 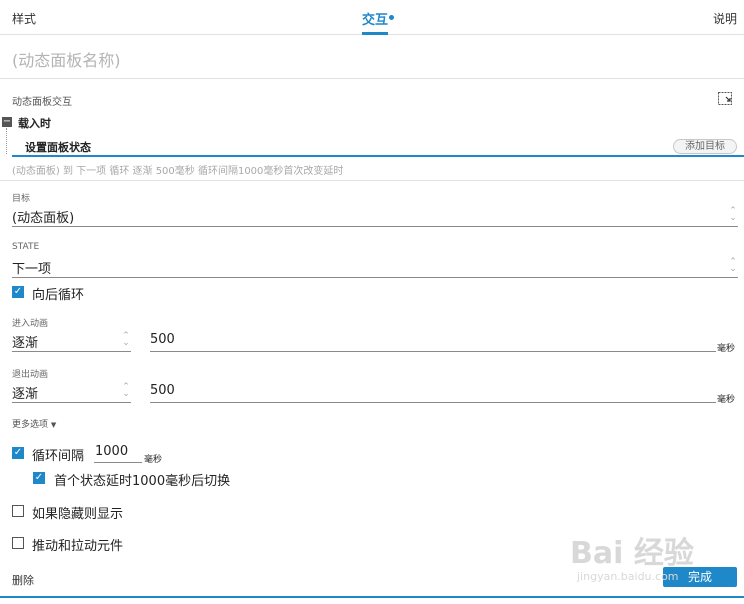 What do you see at coordinates (30, 375) in the screenshot?
I see `exit-animation-label: 退出动画` at bounding box center [30, 375].